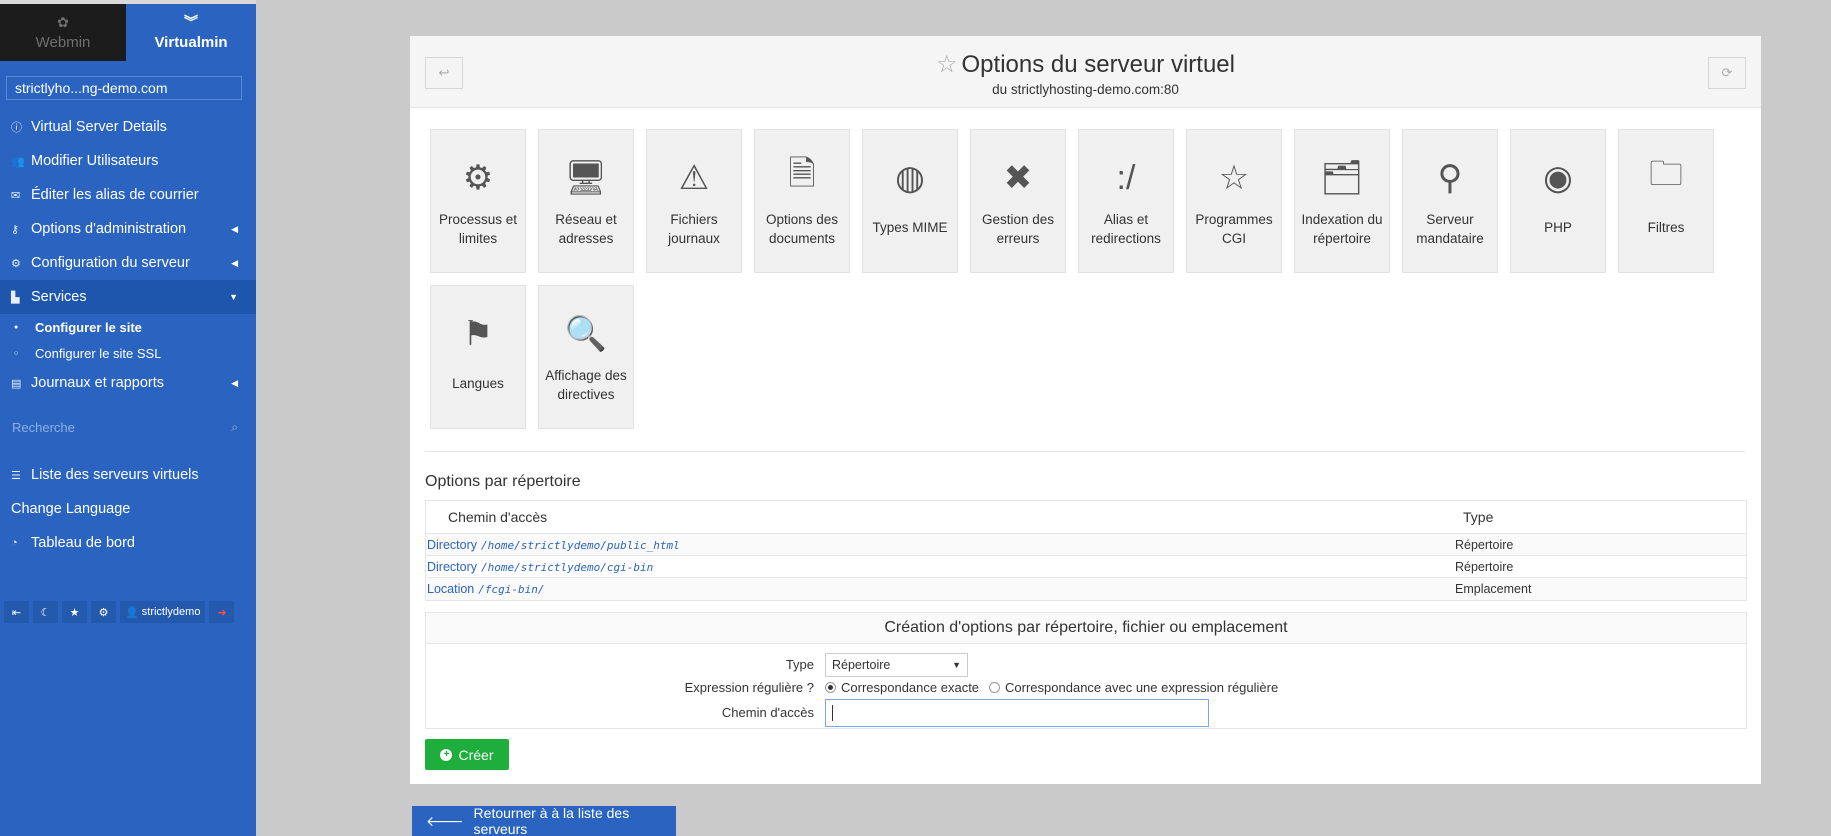  I want to click on refresh-button: ⟳, so click(1727, 73).